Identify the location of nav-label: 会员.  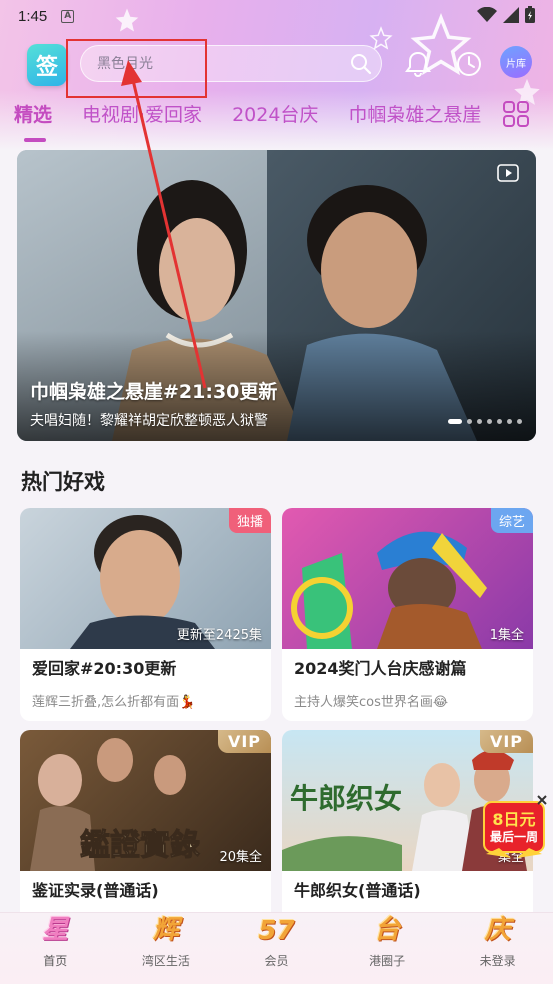
(276, 961).